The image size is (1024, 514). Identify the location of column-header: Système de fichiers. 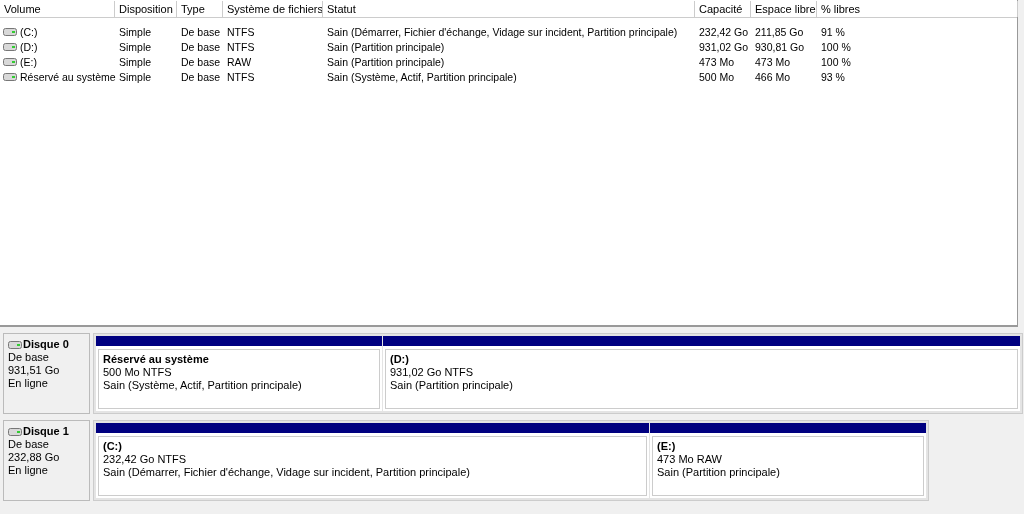
(273, 8).